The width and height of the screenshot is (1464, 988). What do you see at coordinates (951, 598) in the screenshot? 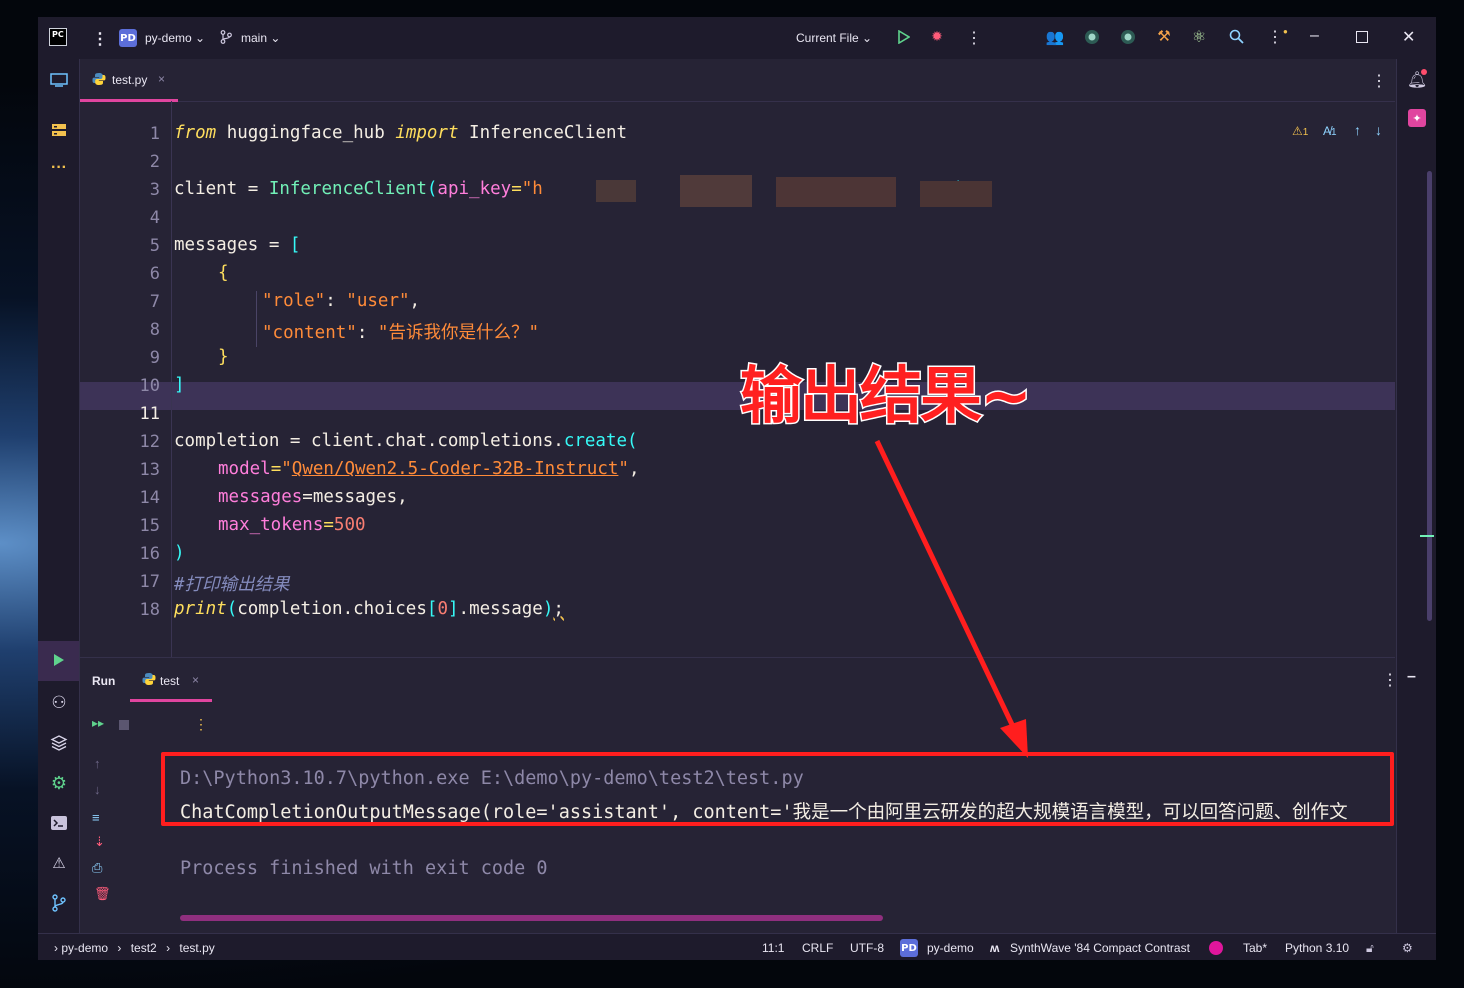
I see `annotation-arrow` at bounding box center [951, 598].